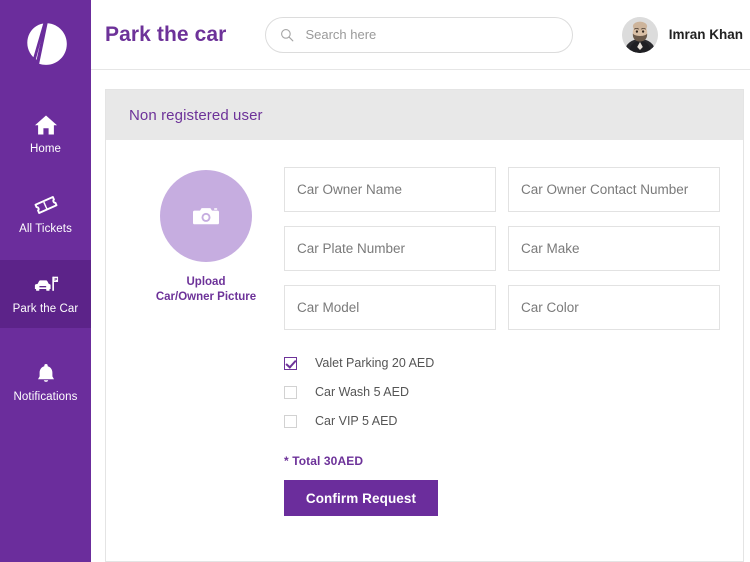  What do you see at coordinates (639, 34) in the screenshot?
I see `avatar` at bounding box center [639, 34].